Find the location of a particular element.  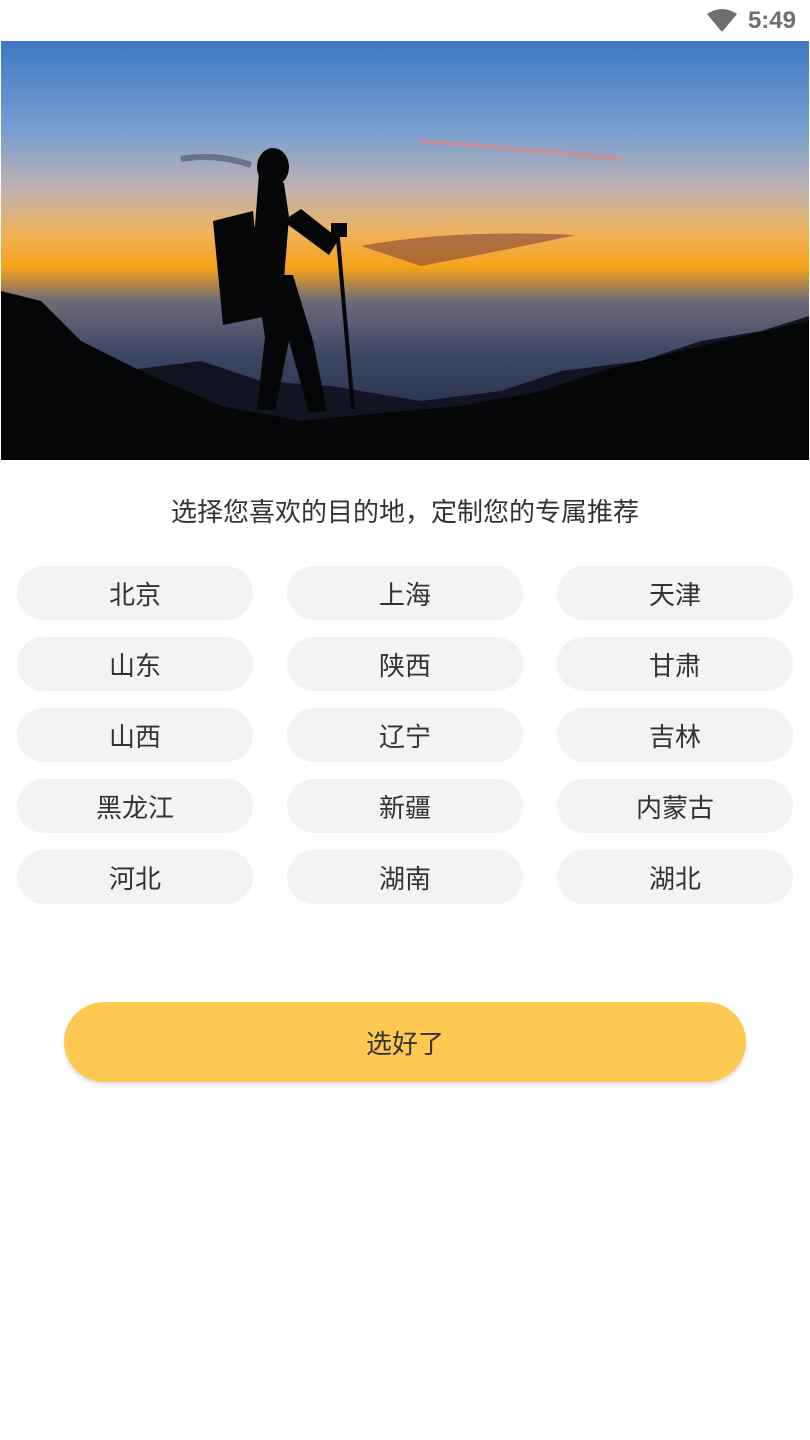

destination-chip: 辽宁 is located at coordinates (405, 735).